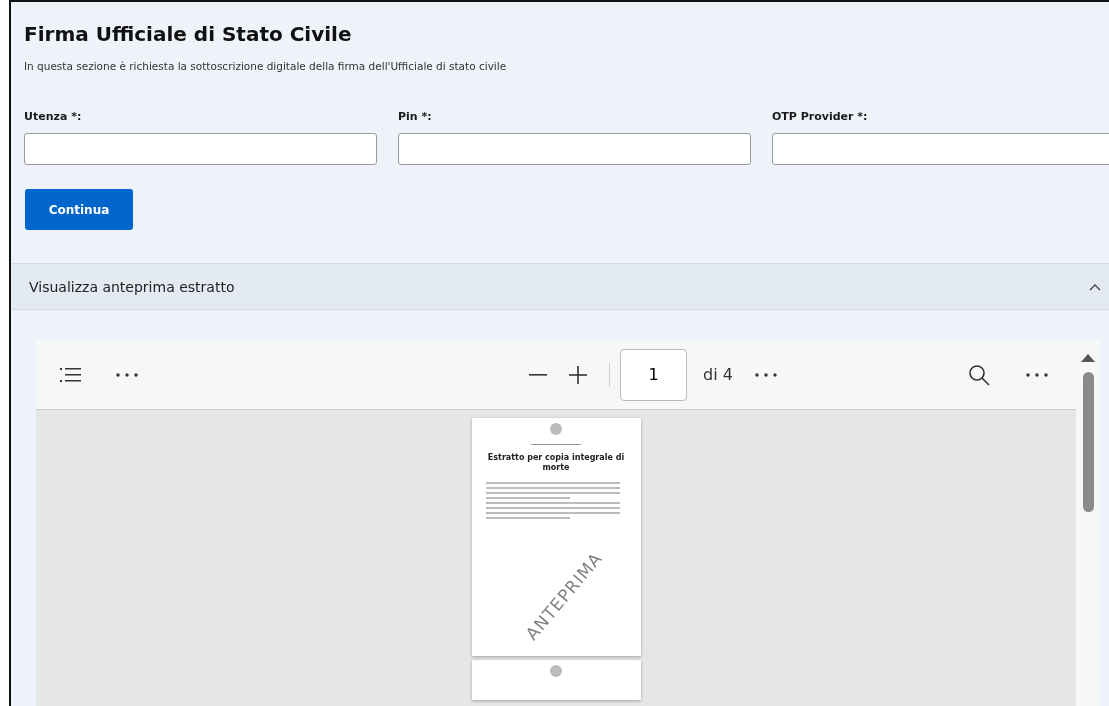 The height and width of the screenshot is (706, 1109). Describe the element at coordinates (1088, 523) in the screenshot. I see `scrollbar` at that location.